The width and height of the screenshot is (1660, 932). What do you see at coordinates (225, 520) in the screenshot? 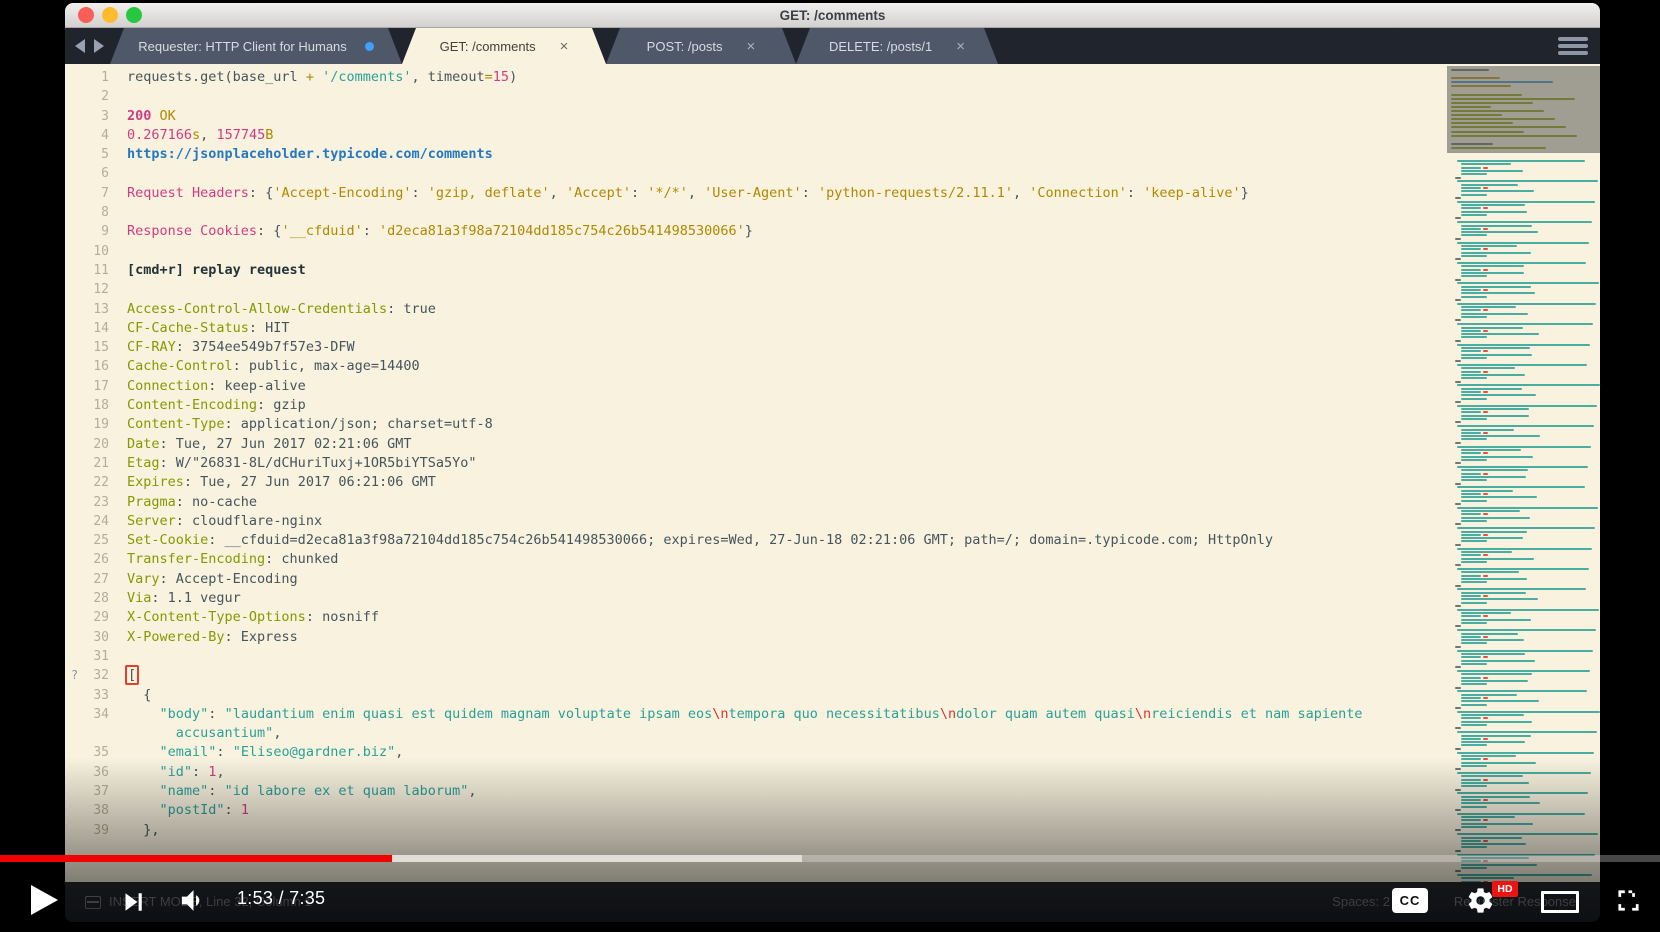
I see `code-text: Server: cloudflare-nginx` at bounding box center [225, 520].